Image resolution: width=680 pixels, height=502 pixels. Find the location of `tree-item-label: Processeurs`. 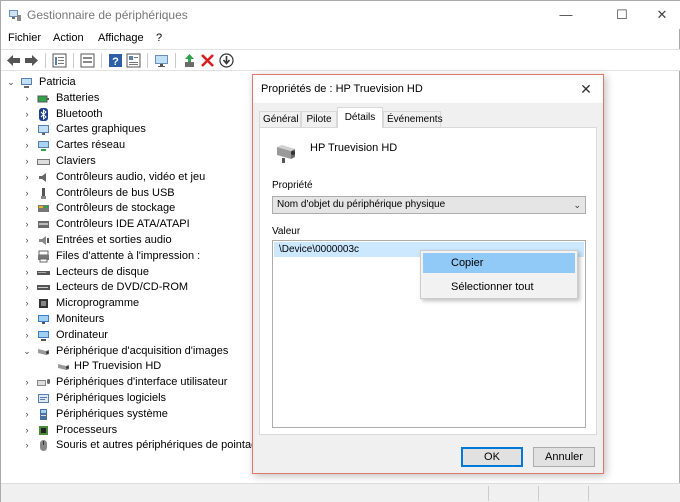

tree-item-label: Processeurs is located at coordinates (87, 429).